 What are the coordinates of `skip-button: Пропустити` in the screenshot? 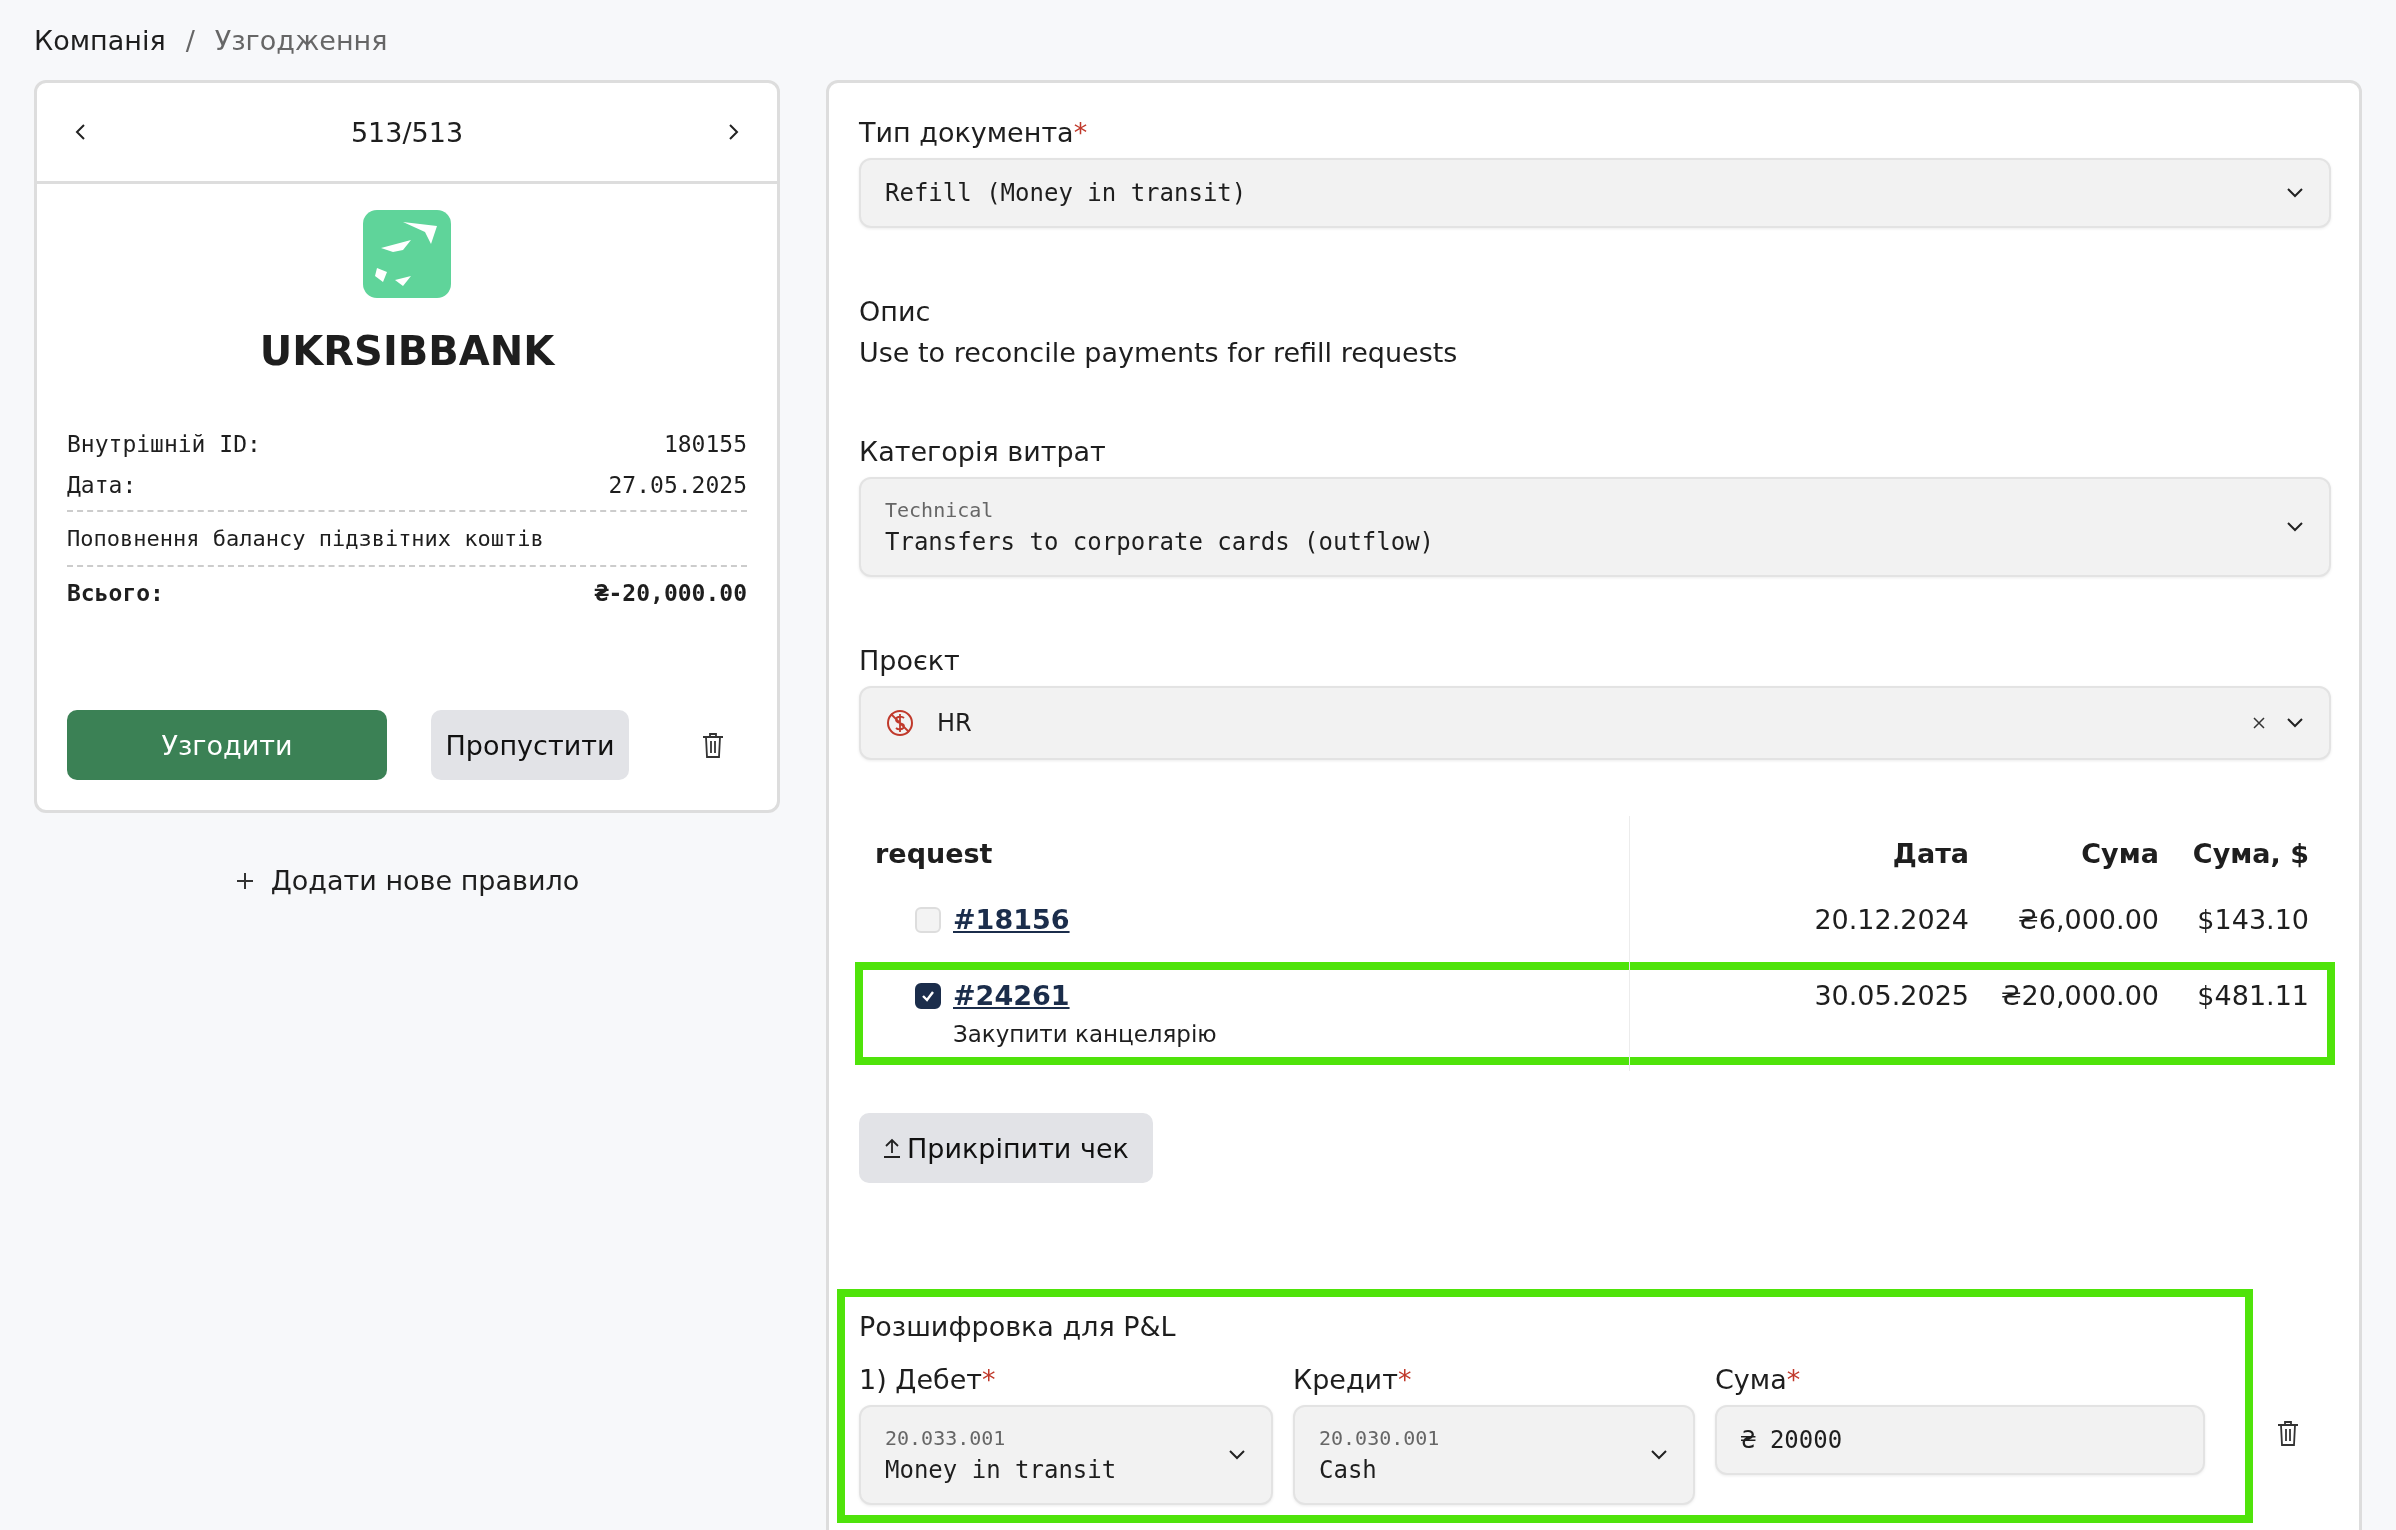 It's located at (530, 745).